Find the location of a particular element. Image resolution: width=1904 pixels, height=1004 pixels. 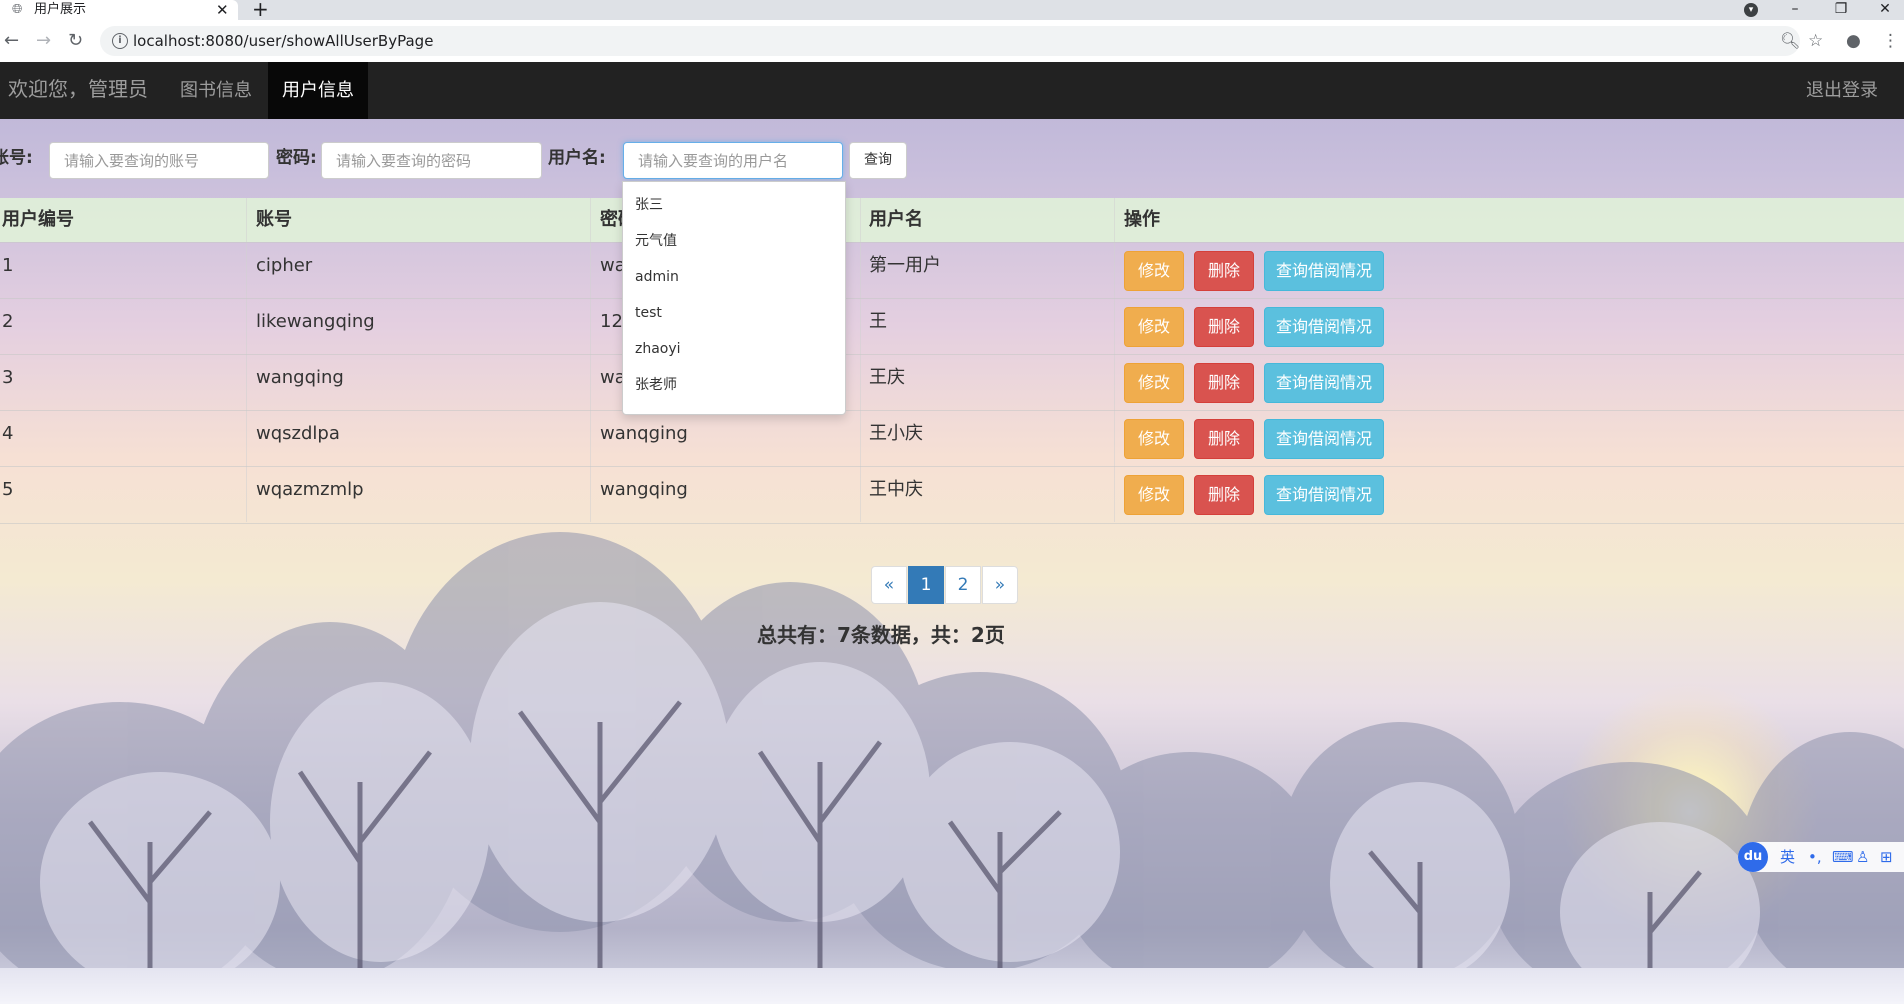

nav-book-info: 图书信息 is located at coordinates (216, 90).